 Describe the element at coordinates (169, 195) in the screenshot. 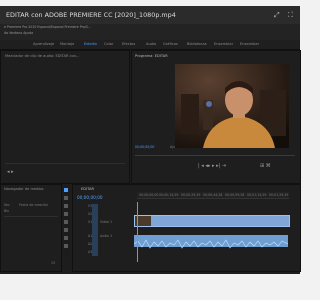

I see `ruler-tick-1: 00;00;14;29` at that location.